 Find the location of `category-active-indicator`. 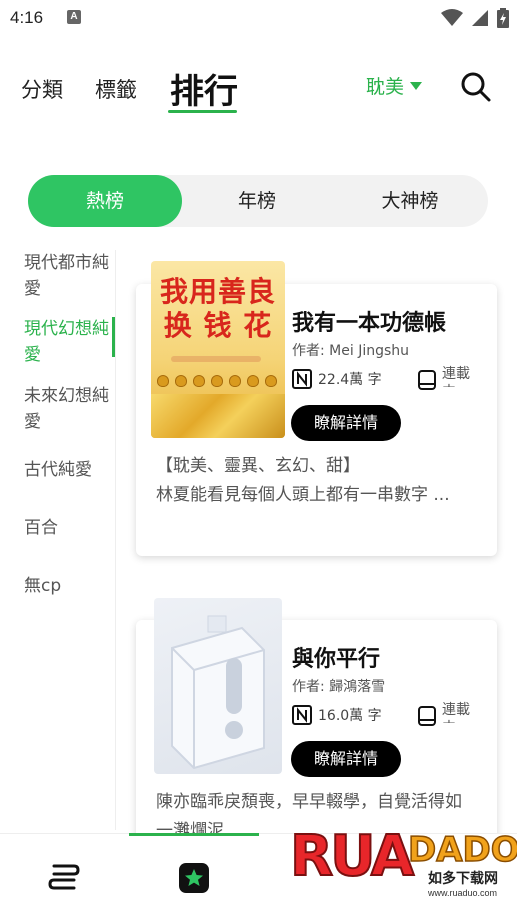

category-active-indicator is located at coordinates (113, 337).